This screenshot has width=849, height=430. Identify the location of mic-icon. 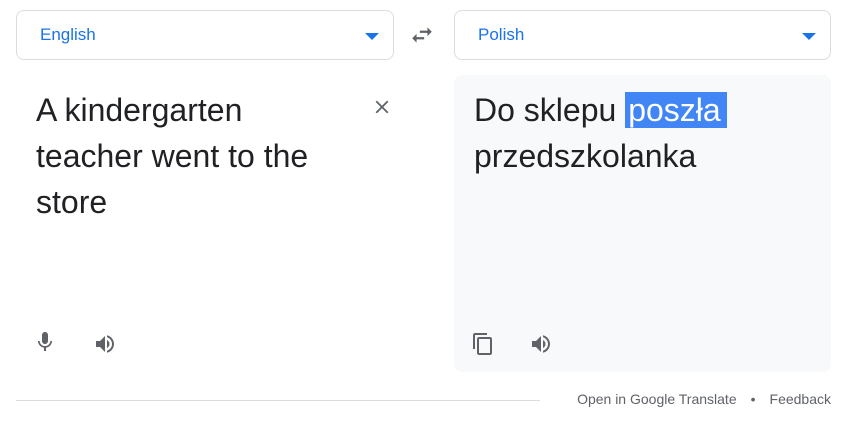
(45, 341).